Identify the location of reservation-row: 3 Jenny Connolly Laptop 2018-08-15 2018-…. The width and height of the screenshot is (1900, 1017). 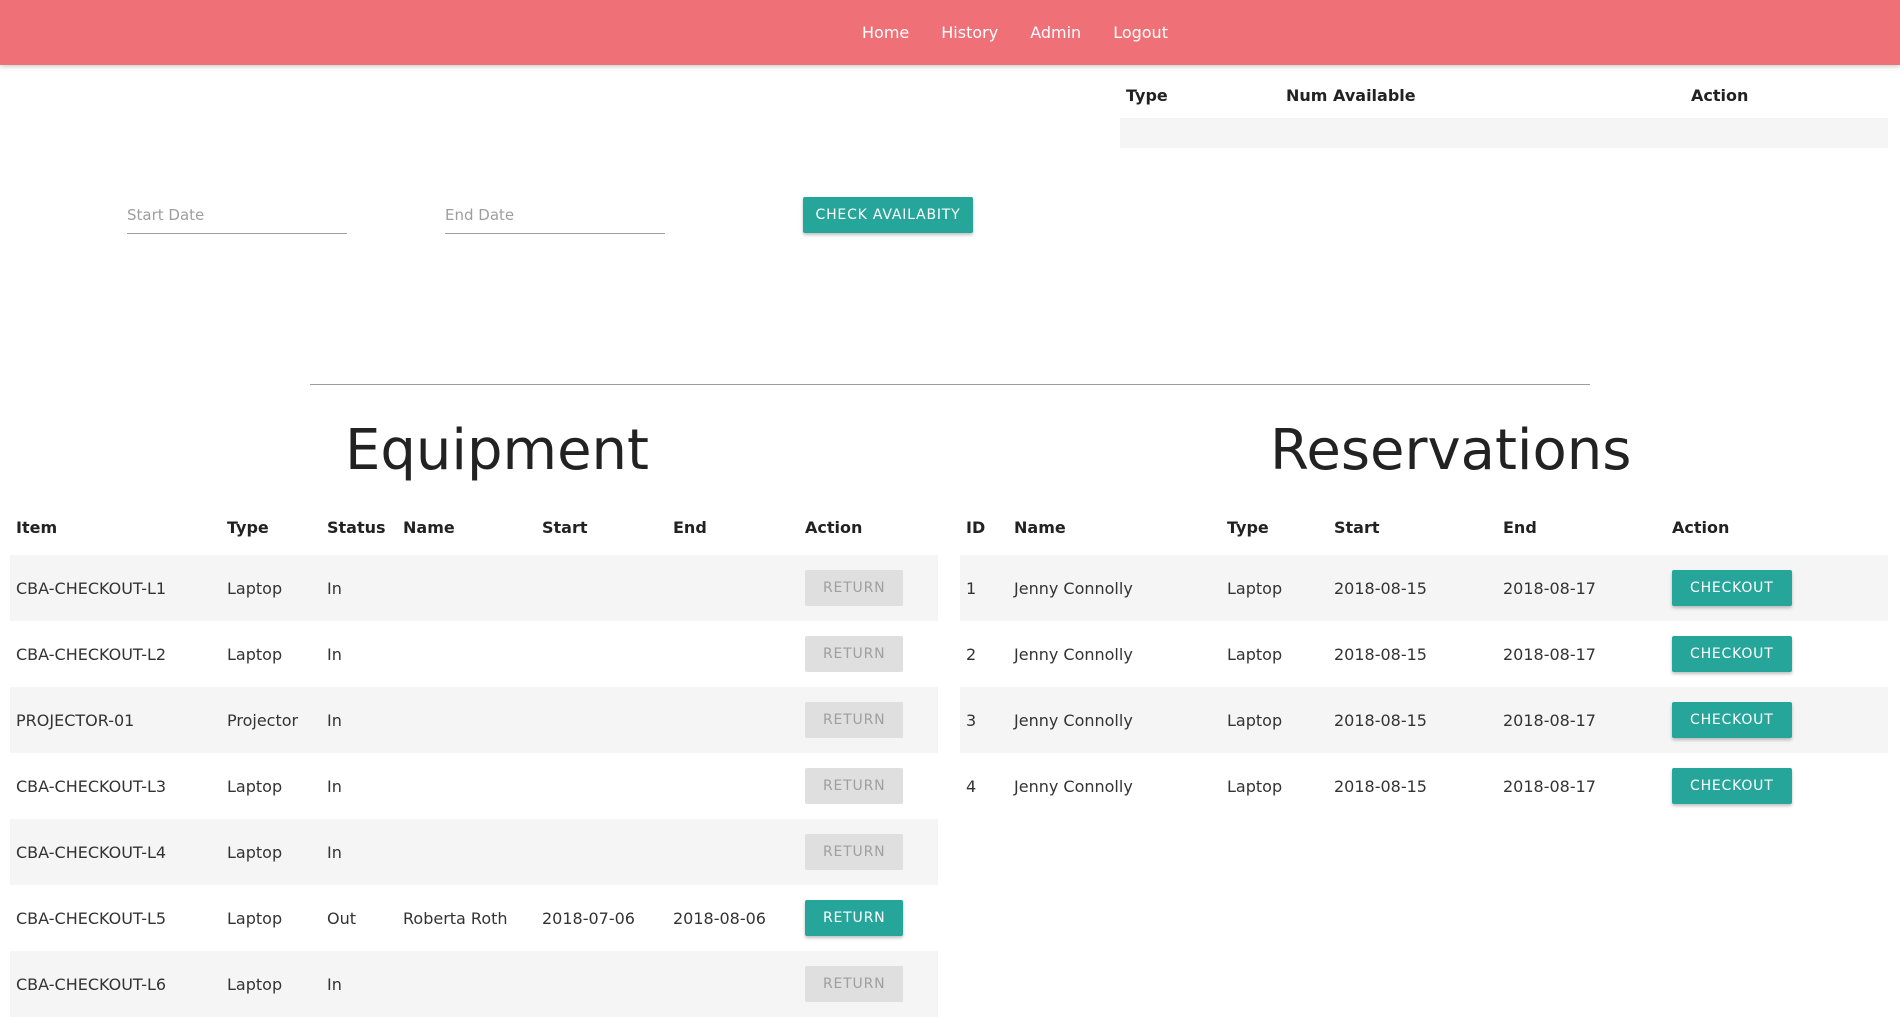
(1424, 720).